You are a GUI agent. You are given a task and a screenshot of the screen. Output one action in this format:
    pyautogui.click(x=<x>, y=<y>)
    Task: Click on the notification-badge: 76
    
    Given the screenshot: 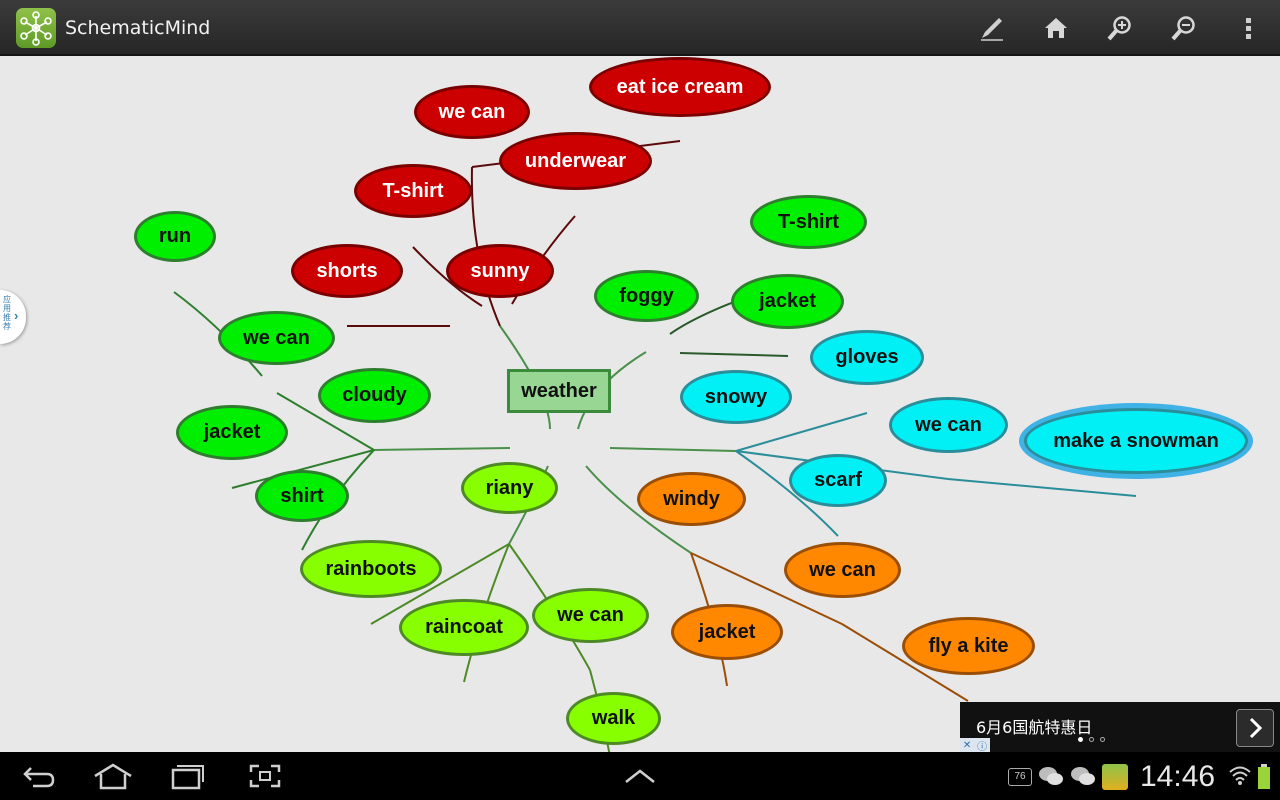 What is the action you would take?
    pyautogui.click(x=1020, y=777)
    